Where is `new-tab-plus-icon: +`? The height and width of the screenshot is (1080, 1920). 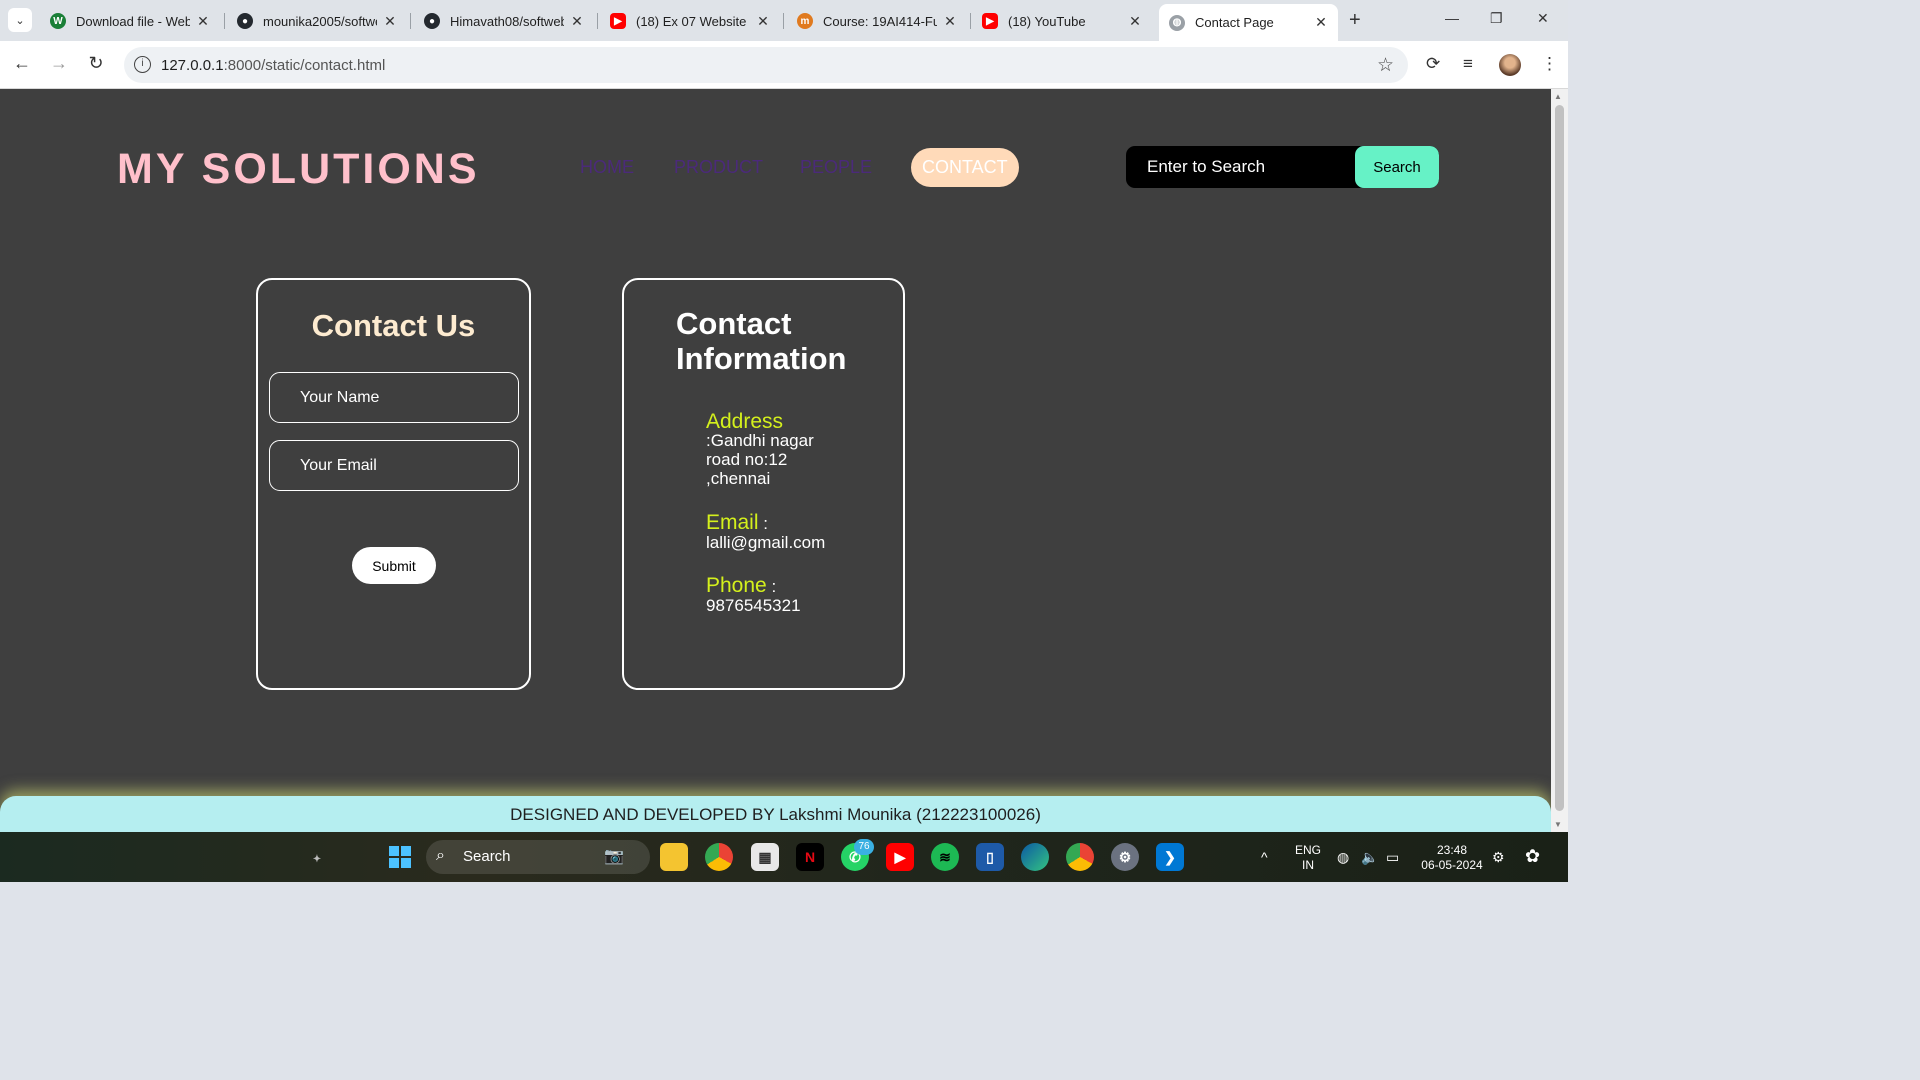 new-tab-plus-icon: + is located at coordinates (1355, 20).